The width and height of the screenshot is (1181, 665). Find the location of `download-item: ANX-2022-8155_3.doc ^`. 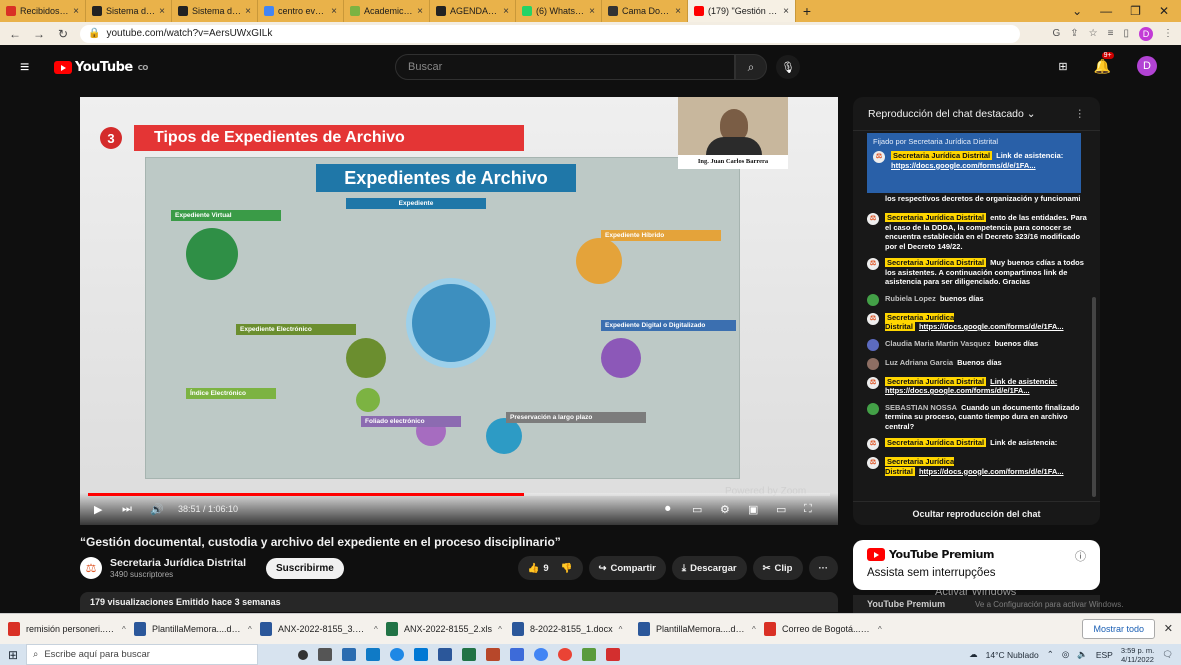

download-item: ANX-2022-8155_3.doc ^ is located at coordinates (323, 629).